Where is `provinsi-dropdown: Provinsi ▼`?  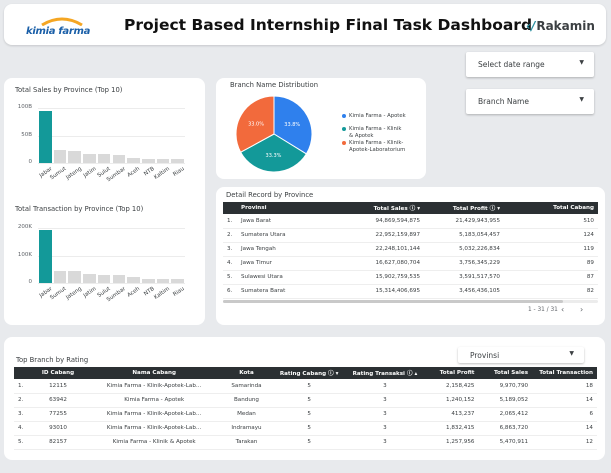 provinsi-dropdown: Provinsi ▼ is located at coordinates (521, 355).